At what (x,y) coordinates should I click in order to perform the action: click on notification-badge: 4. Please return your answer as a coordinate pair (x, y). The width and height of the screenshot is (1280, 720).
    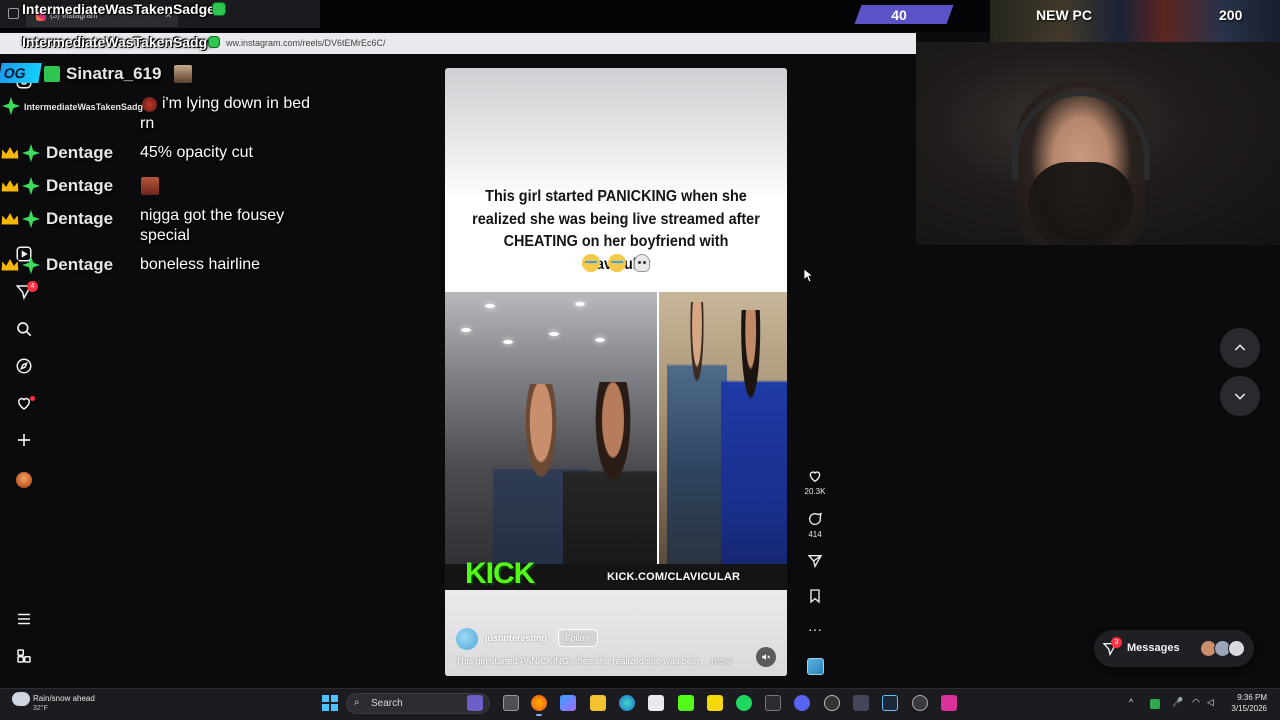
    Looking at the image, I should click on (32, 286).